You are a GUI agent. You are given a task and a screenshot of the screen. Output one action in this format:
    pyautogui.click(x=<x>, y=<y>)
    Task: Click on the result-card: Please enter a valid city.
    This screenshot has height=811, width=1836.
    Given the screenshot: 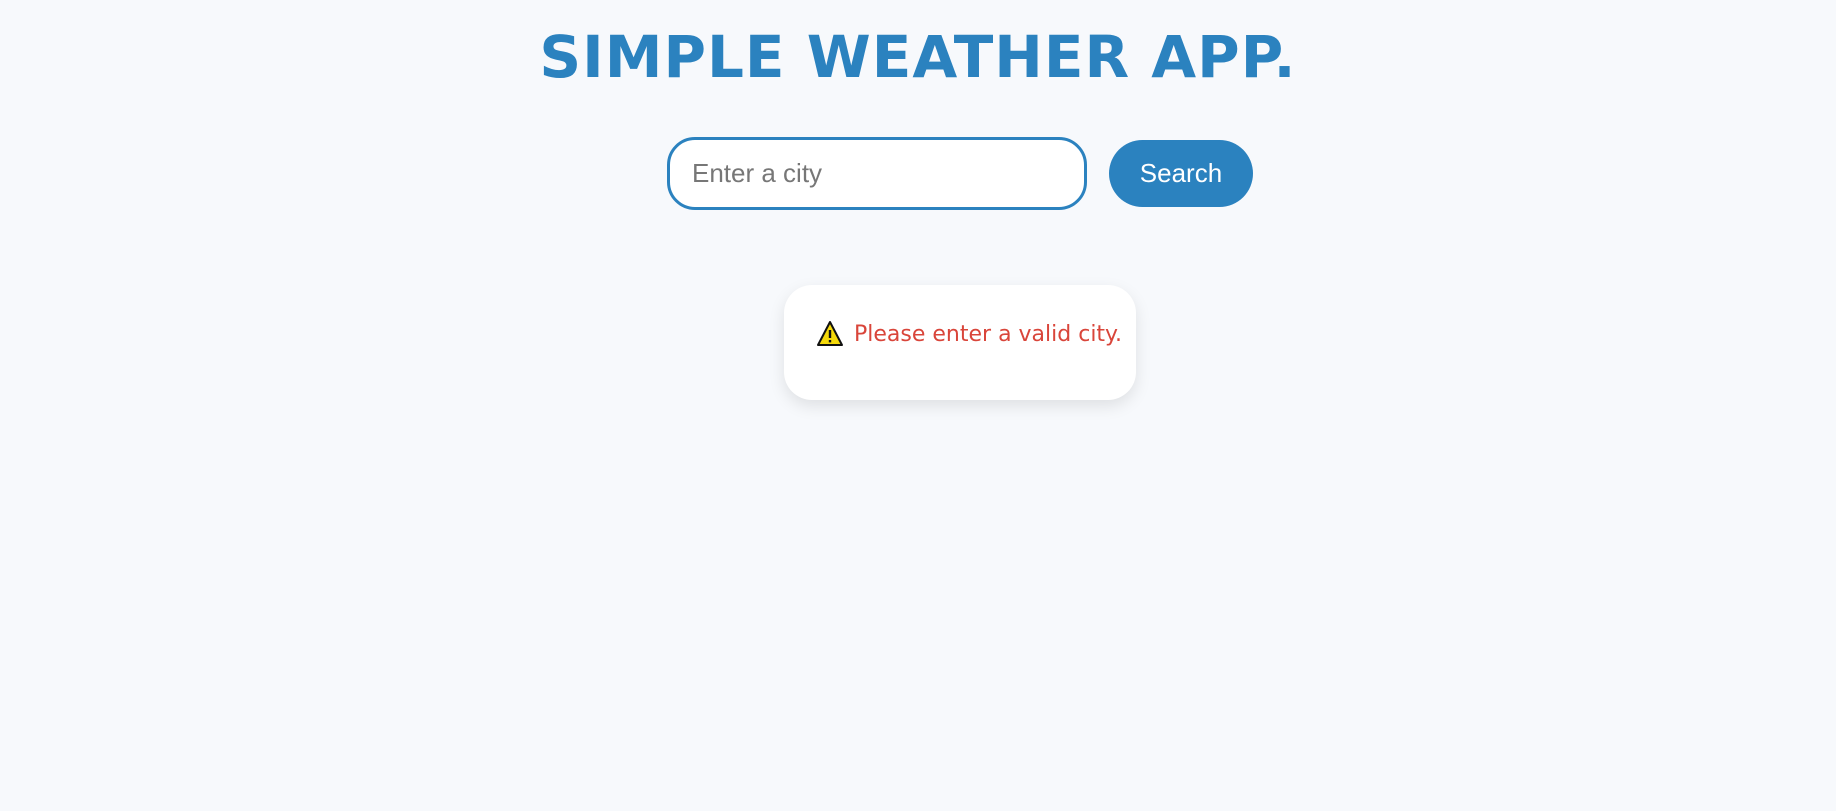 What is the action you would take?
    pyautogui.click(x=960, y=342)
    